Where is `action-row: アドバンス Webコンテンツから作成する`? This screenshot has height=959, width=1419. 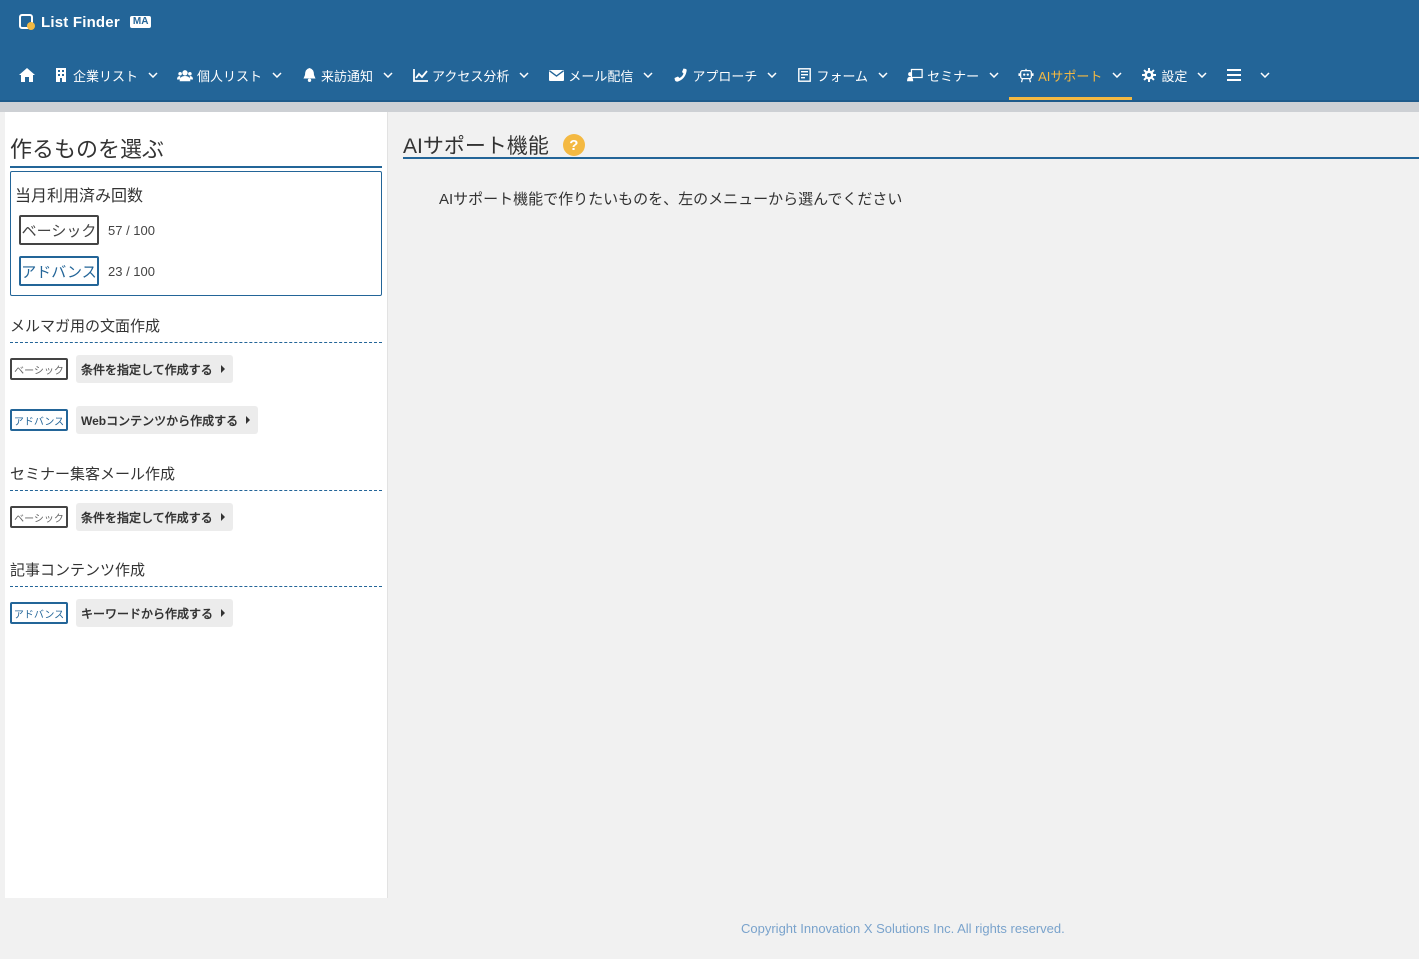 action-row: アドバンス Webコンテンツから作成する is located at coordinates (134, 420).